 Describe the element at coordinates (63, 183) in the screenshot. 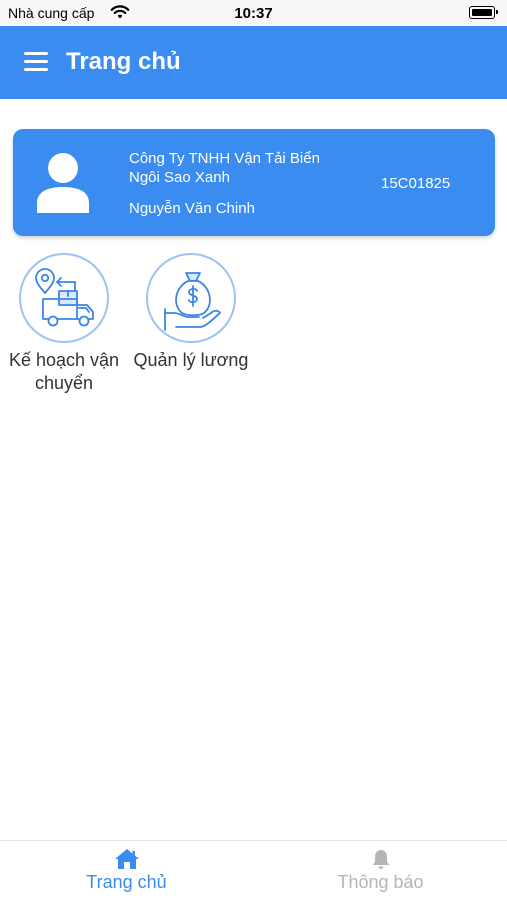

I see `user-avatar-icon` at that location.